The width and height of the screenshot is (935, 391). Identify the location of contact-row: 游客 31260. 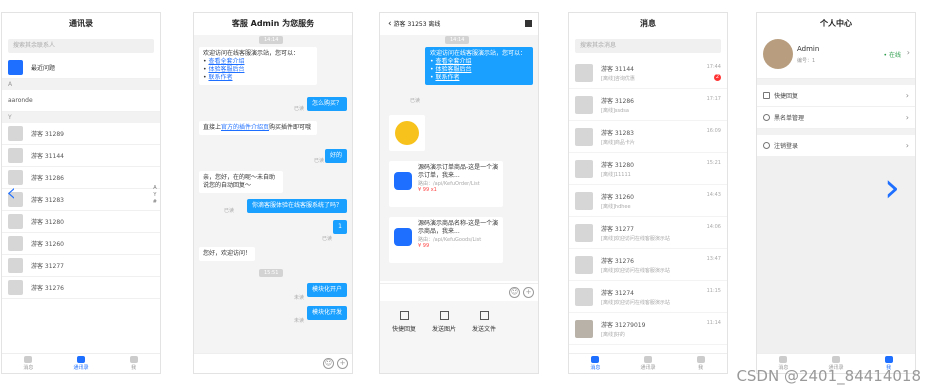
(81, 244).